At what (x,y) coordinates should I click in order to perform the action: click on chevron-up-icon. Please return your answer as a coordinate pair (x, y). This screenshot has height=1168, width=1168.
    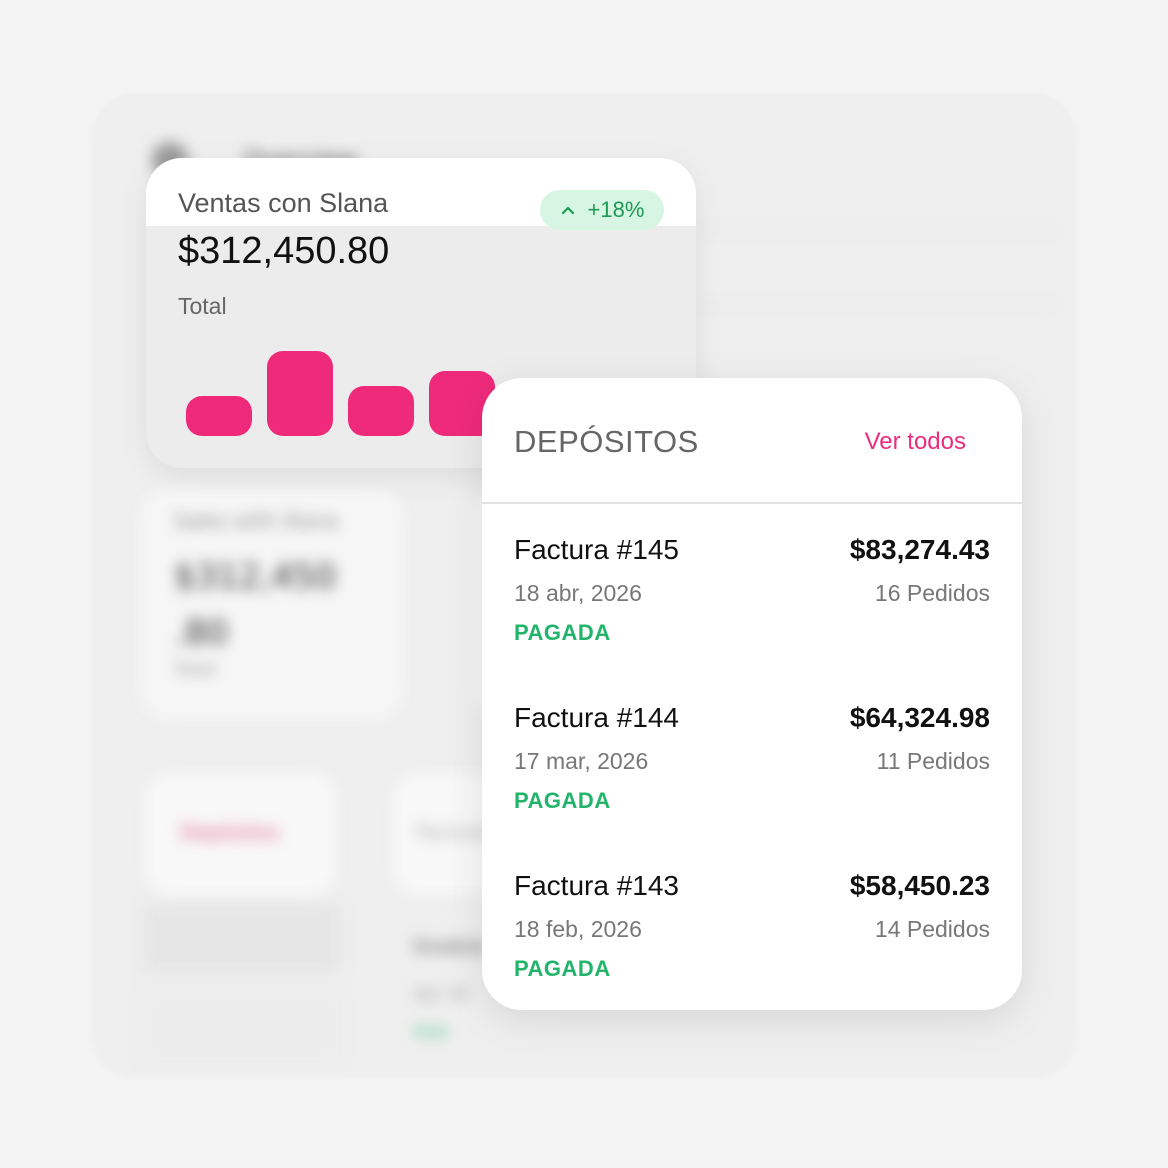
    Looking at the image, I should click on (567, 210).